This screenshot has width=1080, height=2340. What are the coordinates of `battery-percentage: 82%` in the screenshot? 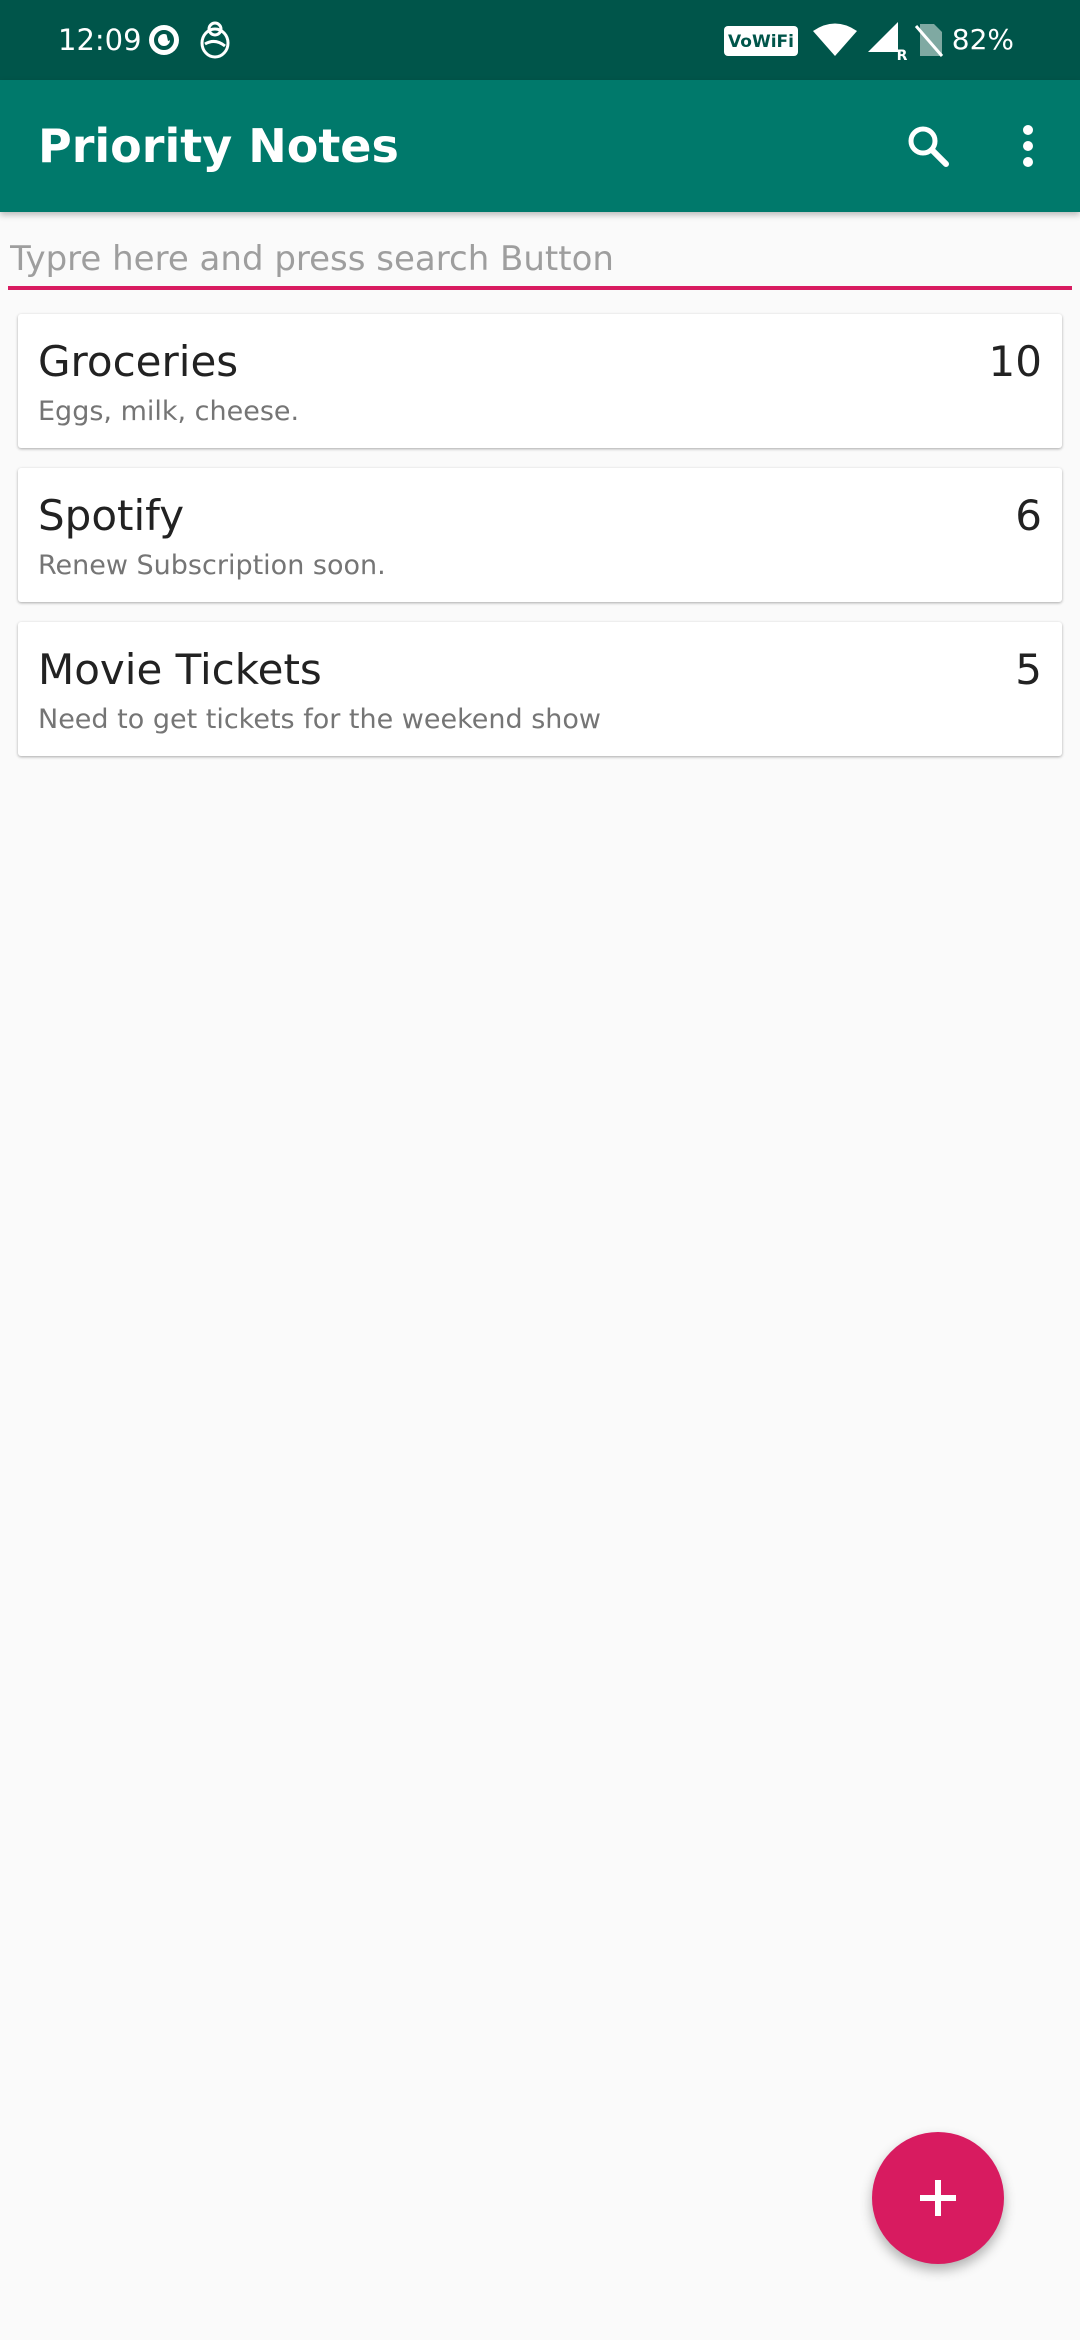 It's located at (982, 39).